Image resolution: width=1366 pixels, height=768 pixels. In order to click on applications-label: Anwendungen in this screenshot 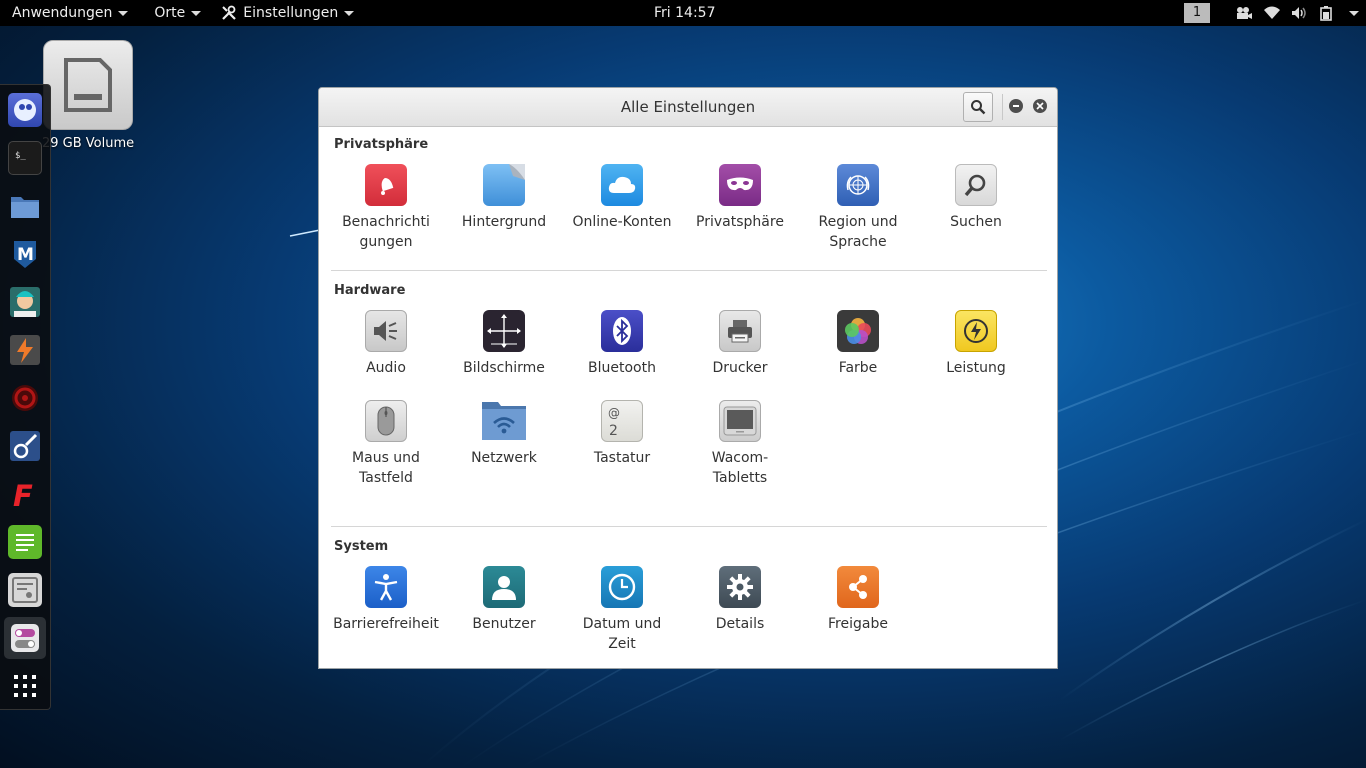, I will do `click(62, 13)`.